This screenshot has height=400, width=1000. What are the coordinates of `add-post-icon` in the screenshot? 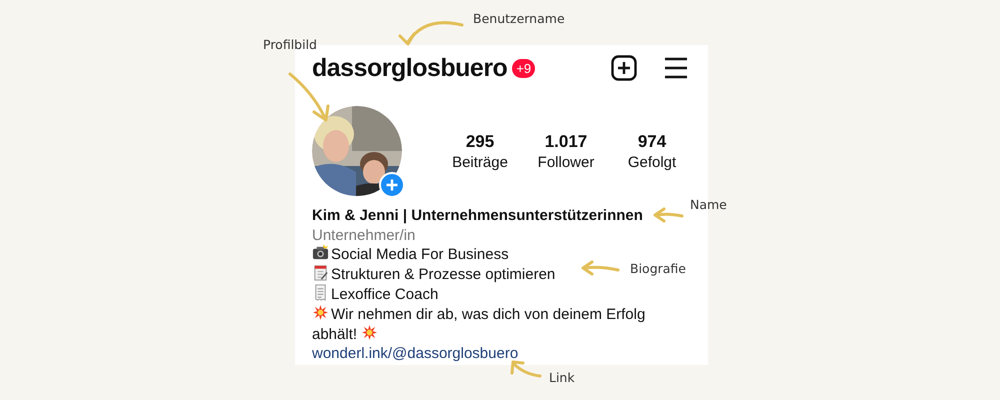 It's located at (624, 68).